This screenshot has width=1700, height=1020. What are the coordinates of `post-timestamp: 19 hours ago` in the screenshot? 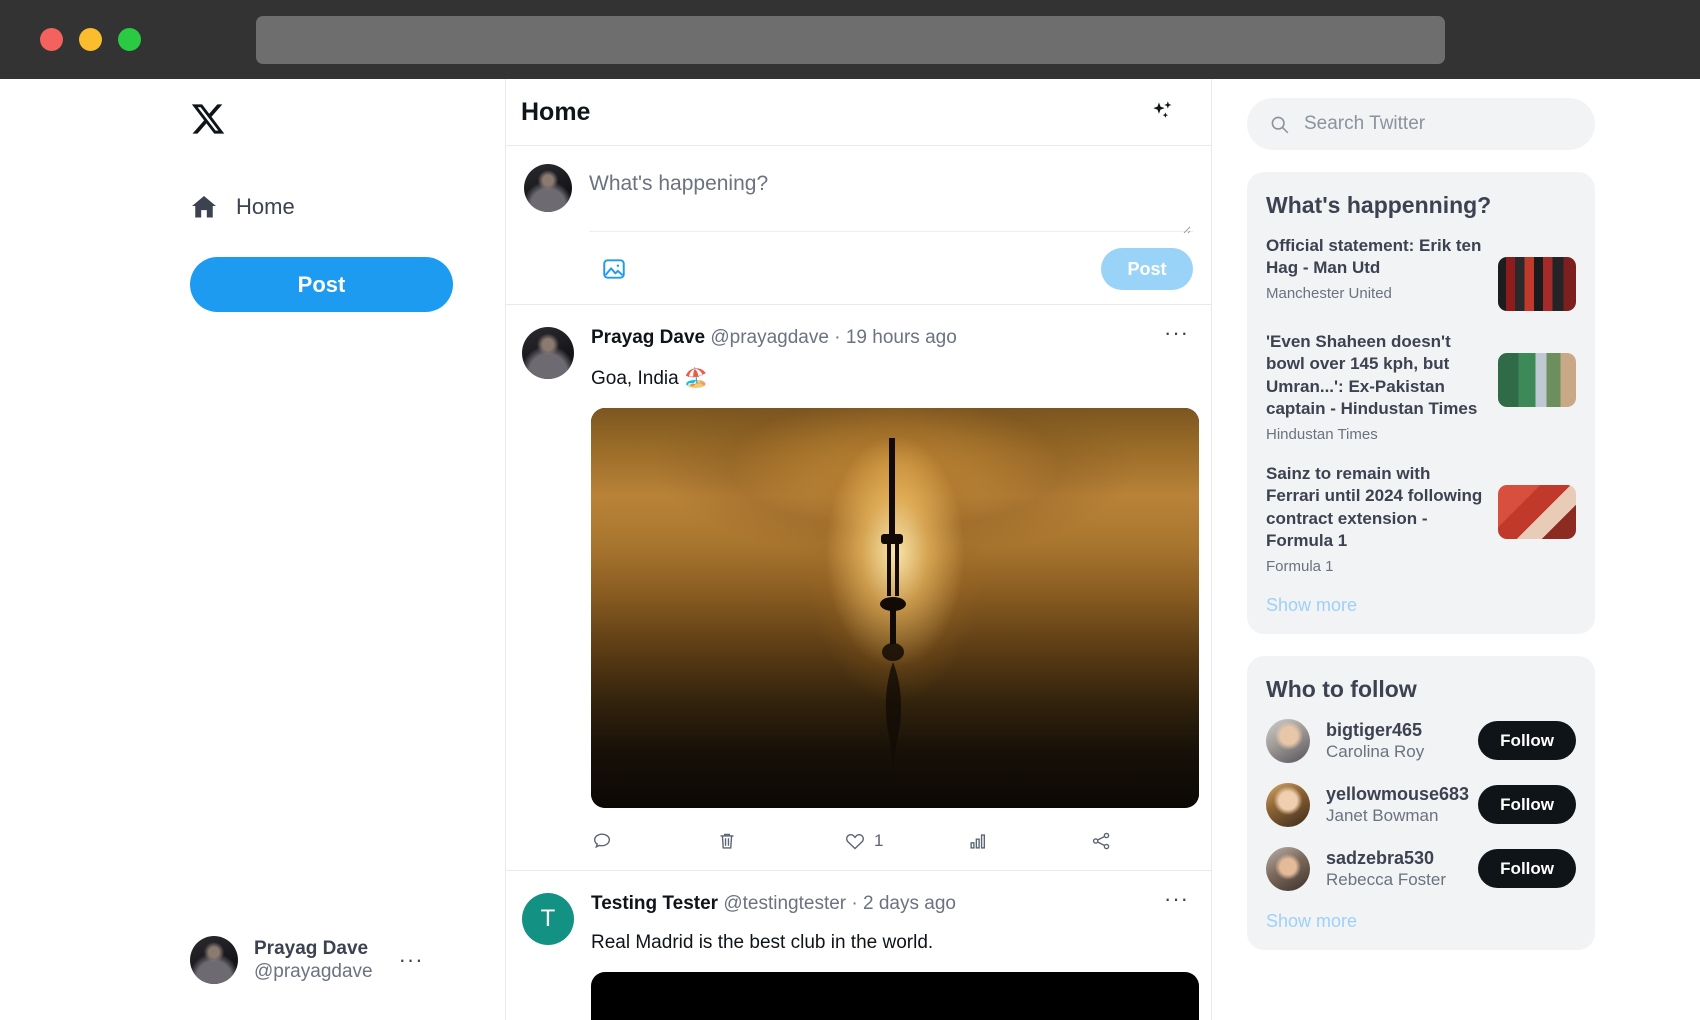 It's located at (901, 337).